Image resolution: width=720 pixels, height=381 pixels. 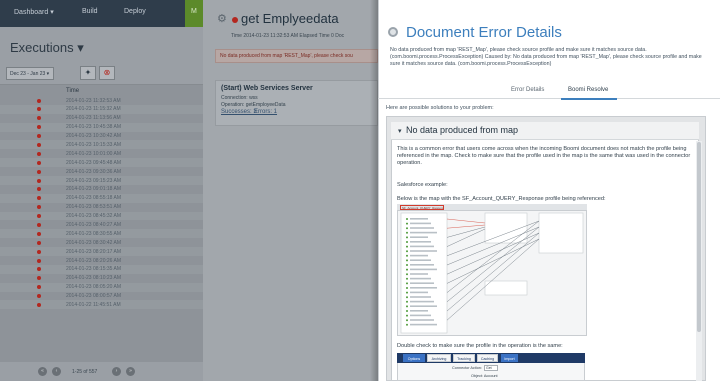 I want to click on table-row: 2014-01-23 10:15:33 AM, so click(x=101, y=145).